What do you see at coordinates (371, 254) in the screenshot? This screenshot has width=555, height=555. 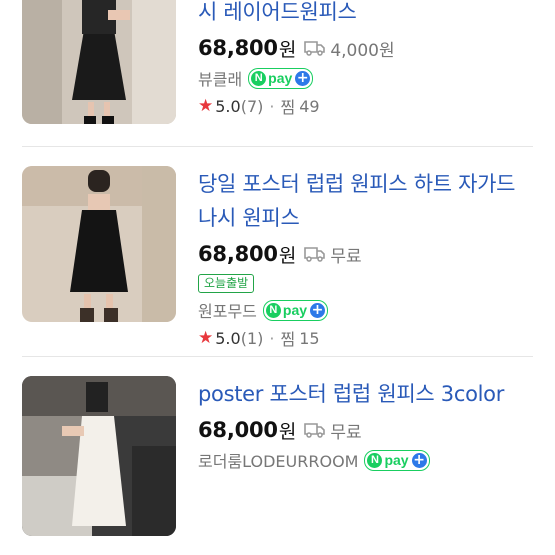 I see `price-row: 68,800 원 무료` at bounding box center [371, 254].